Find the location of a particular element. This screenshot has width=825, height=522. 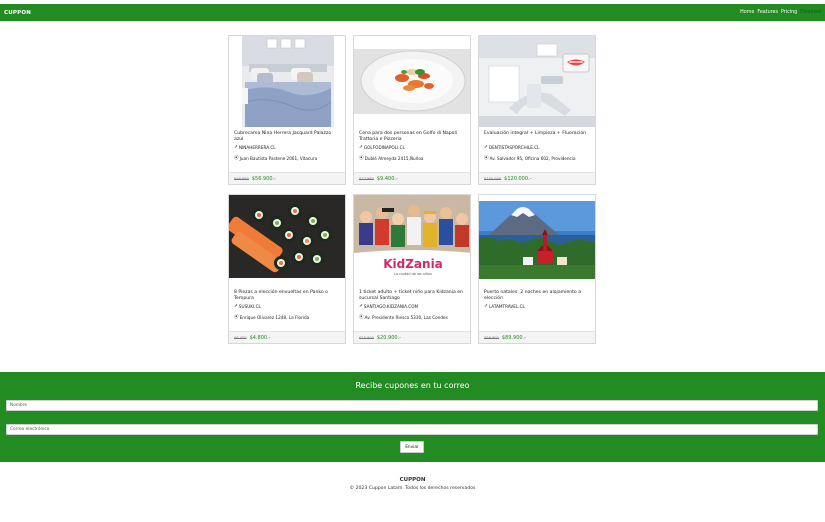

new-price: $20.900.- is located at coordinates (388, 337).